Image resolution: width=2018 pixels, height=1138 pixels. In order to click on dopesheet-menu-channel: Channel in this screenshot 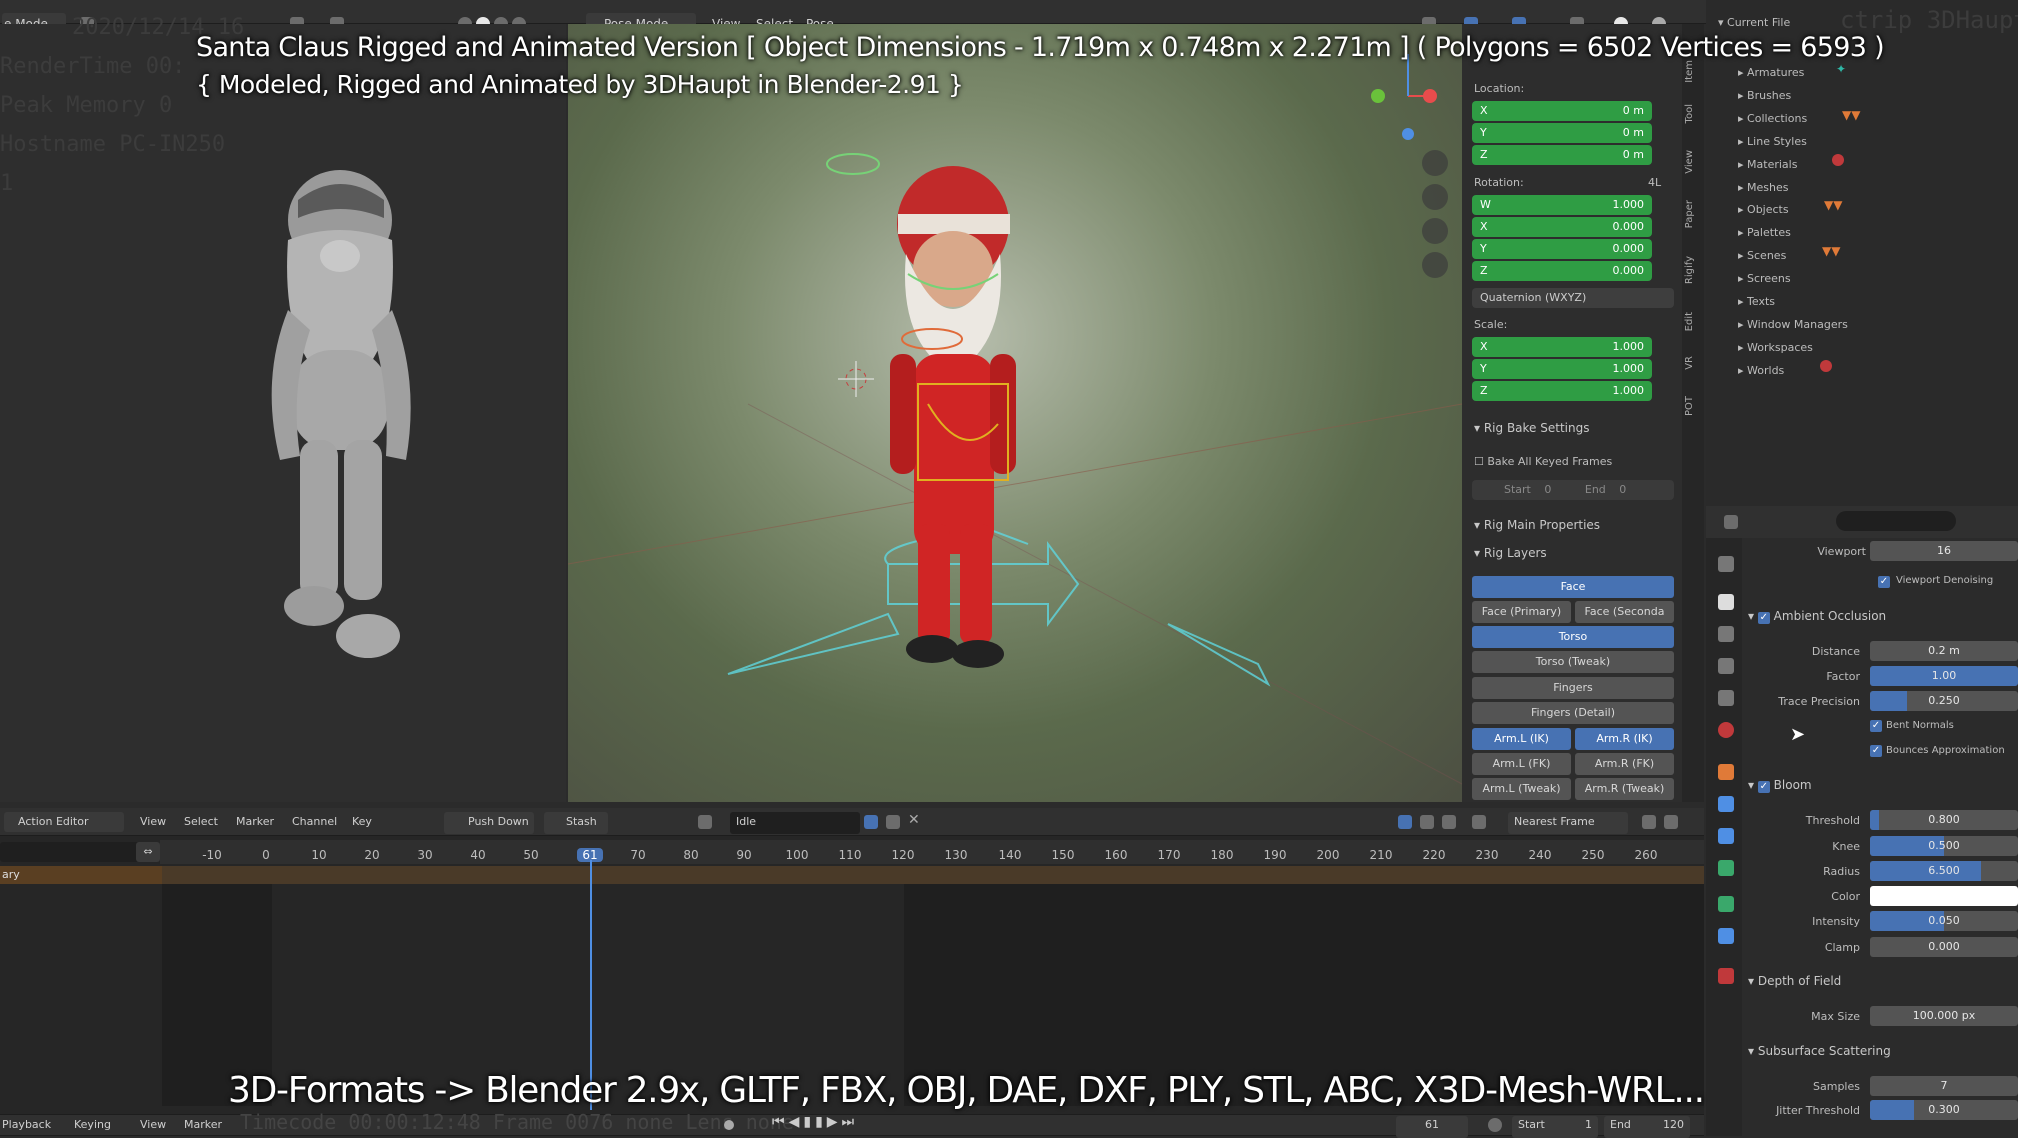, I will do `click(314, 823)`.